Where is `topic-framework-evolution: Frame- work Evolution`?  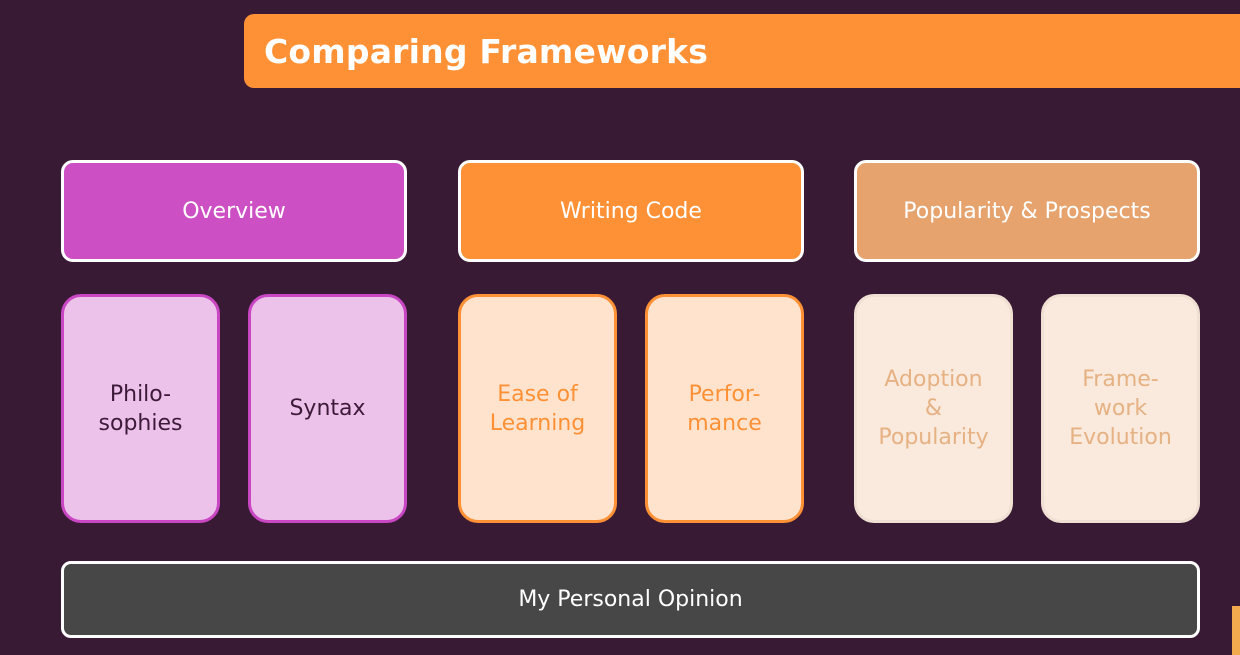
topic-framework-evolution: Frame- work Evolution is located at coordinates (1120, 408).